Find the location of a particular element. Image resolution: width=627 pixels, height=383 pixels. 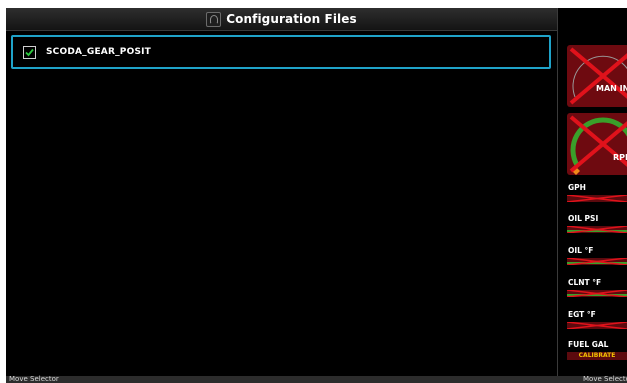

dial-label: RPM is located at coordinates (620, 157).